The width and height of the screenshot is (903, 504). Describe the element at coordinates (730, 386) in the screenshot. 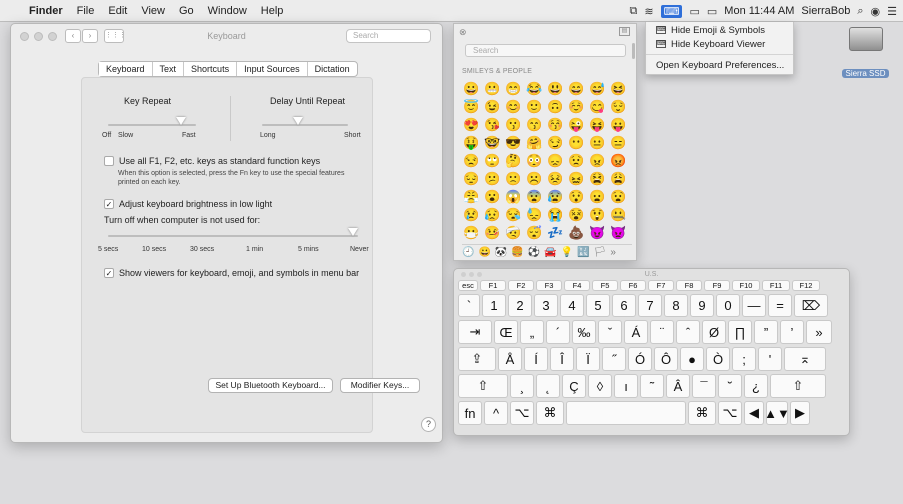

I see `key: ˘` at that location.